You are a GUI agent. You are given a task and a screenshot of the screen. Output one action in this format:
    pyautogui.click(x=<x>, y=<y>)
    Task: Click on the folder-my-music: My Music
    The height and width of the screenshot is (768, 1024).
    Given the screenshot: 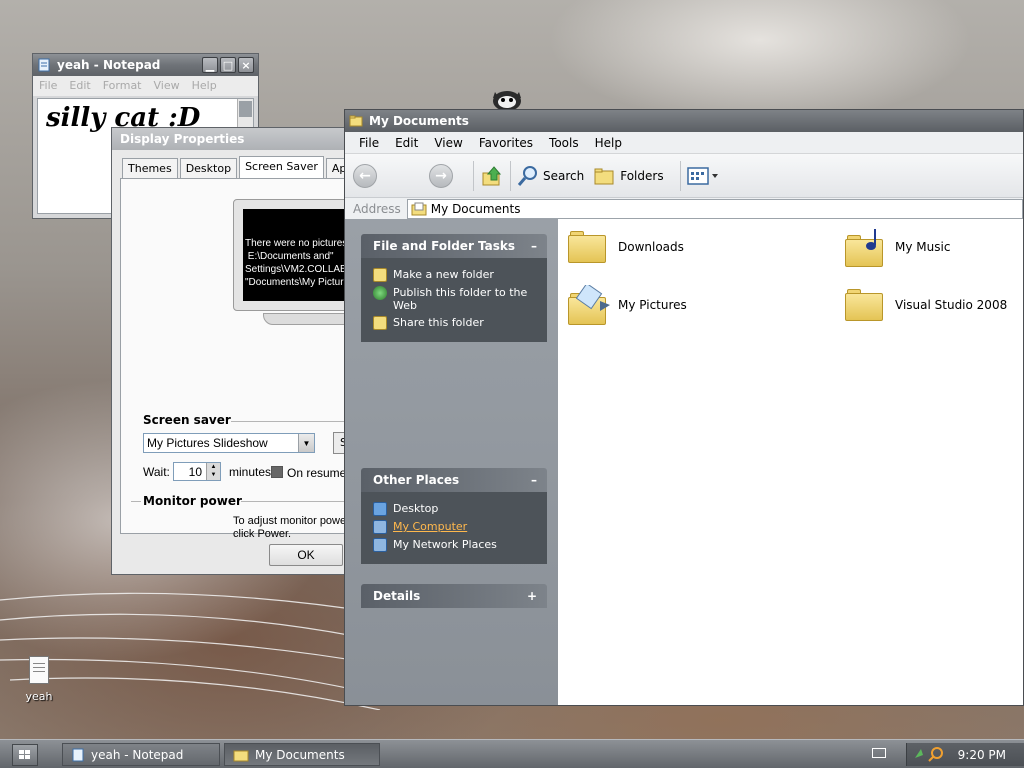 What is the action you would take?
    pyautogui.click(x=897, y=247)
    